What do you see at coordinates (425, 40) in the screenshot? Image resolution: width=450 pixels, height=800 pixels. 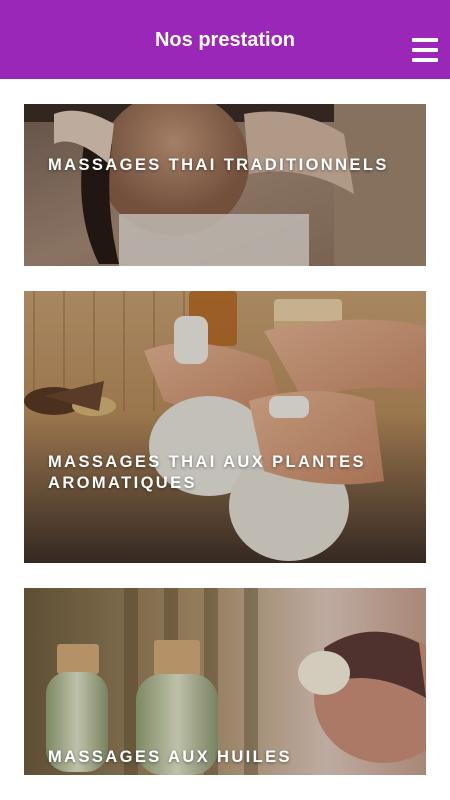 I see `hamburger-menu-icon` at bounding box center [425, 40].